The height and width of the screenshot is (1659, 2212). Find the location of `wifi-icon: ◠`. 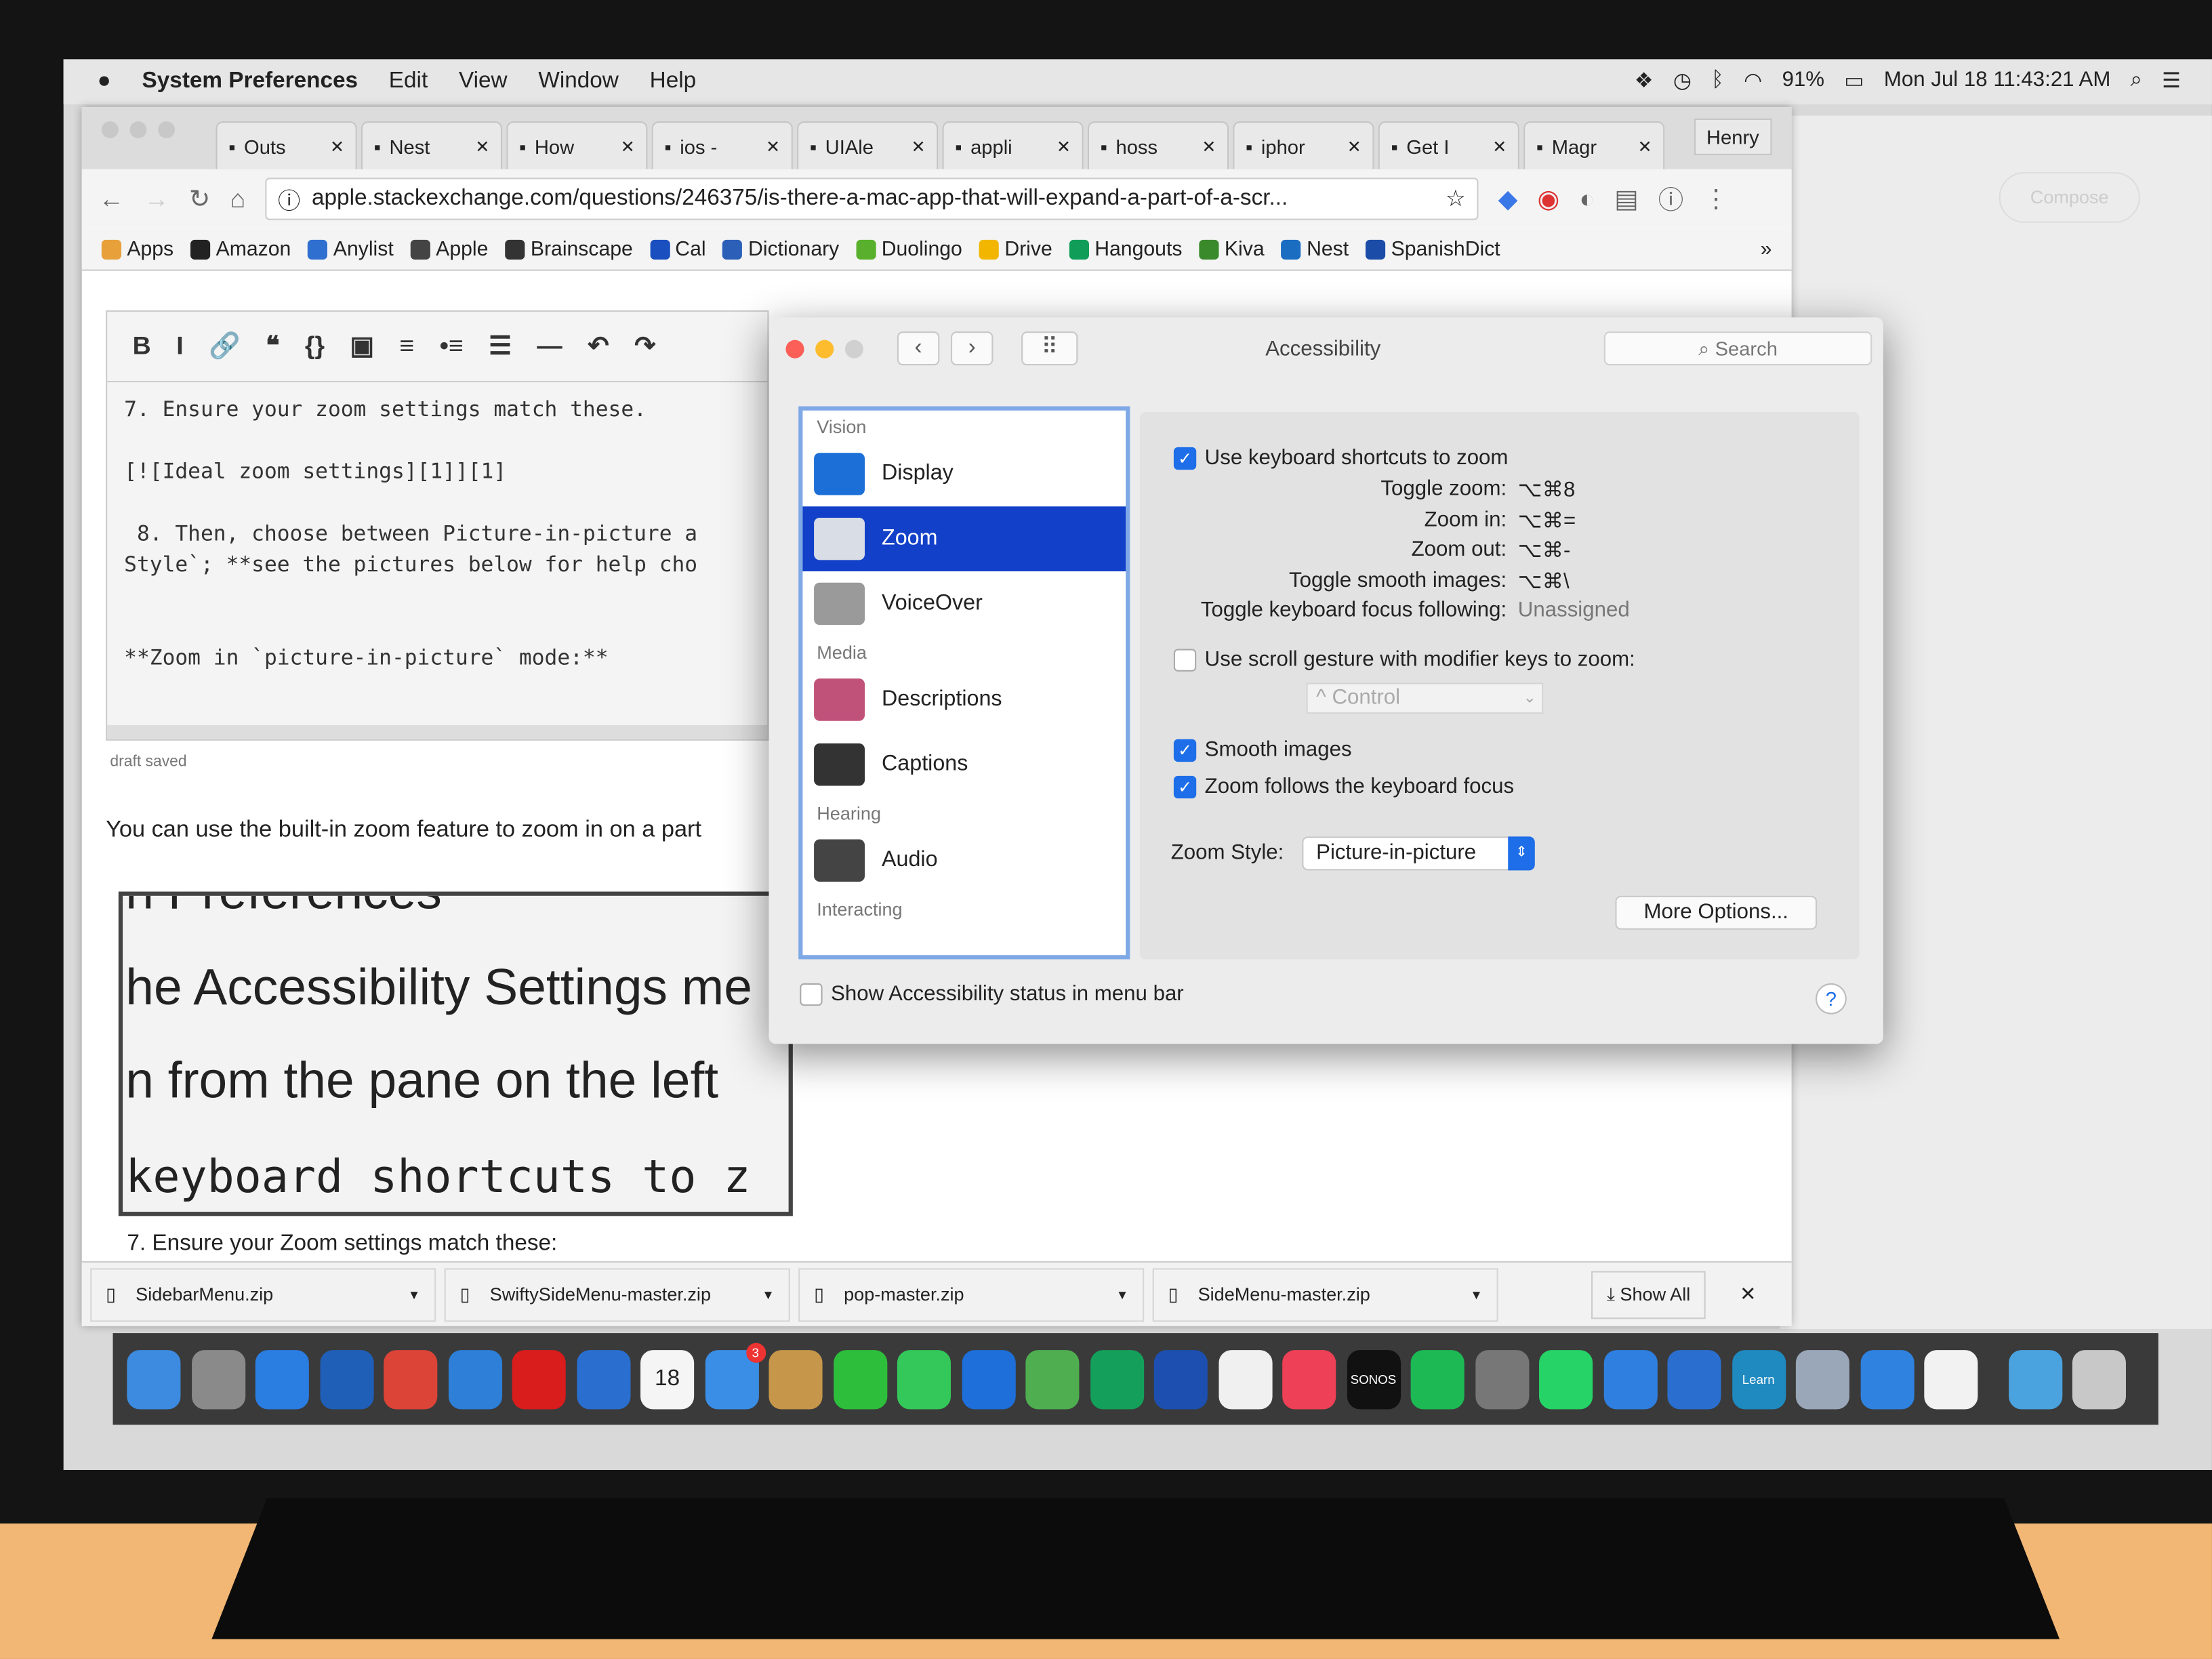

wifi-icon: ◠ is located at coordinates (1753, 80).